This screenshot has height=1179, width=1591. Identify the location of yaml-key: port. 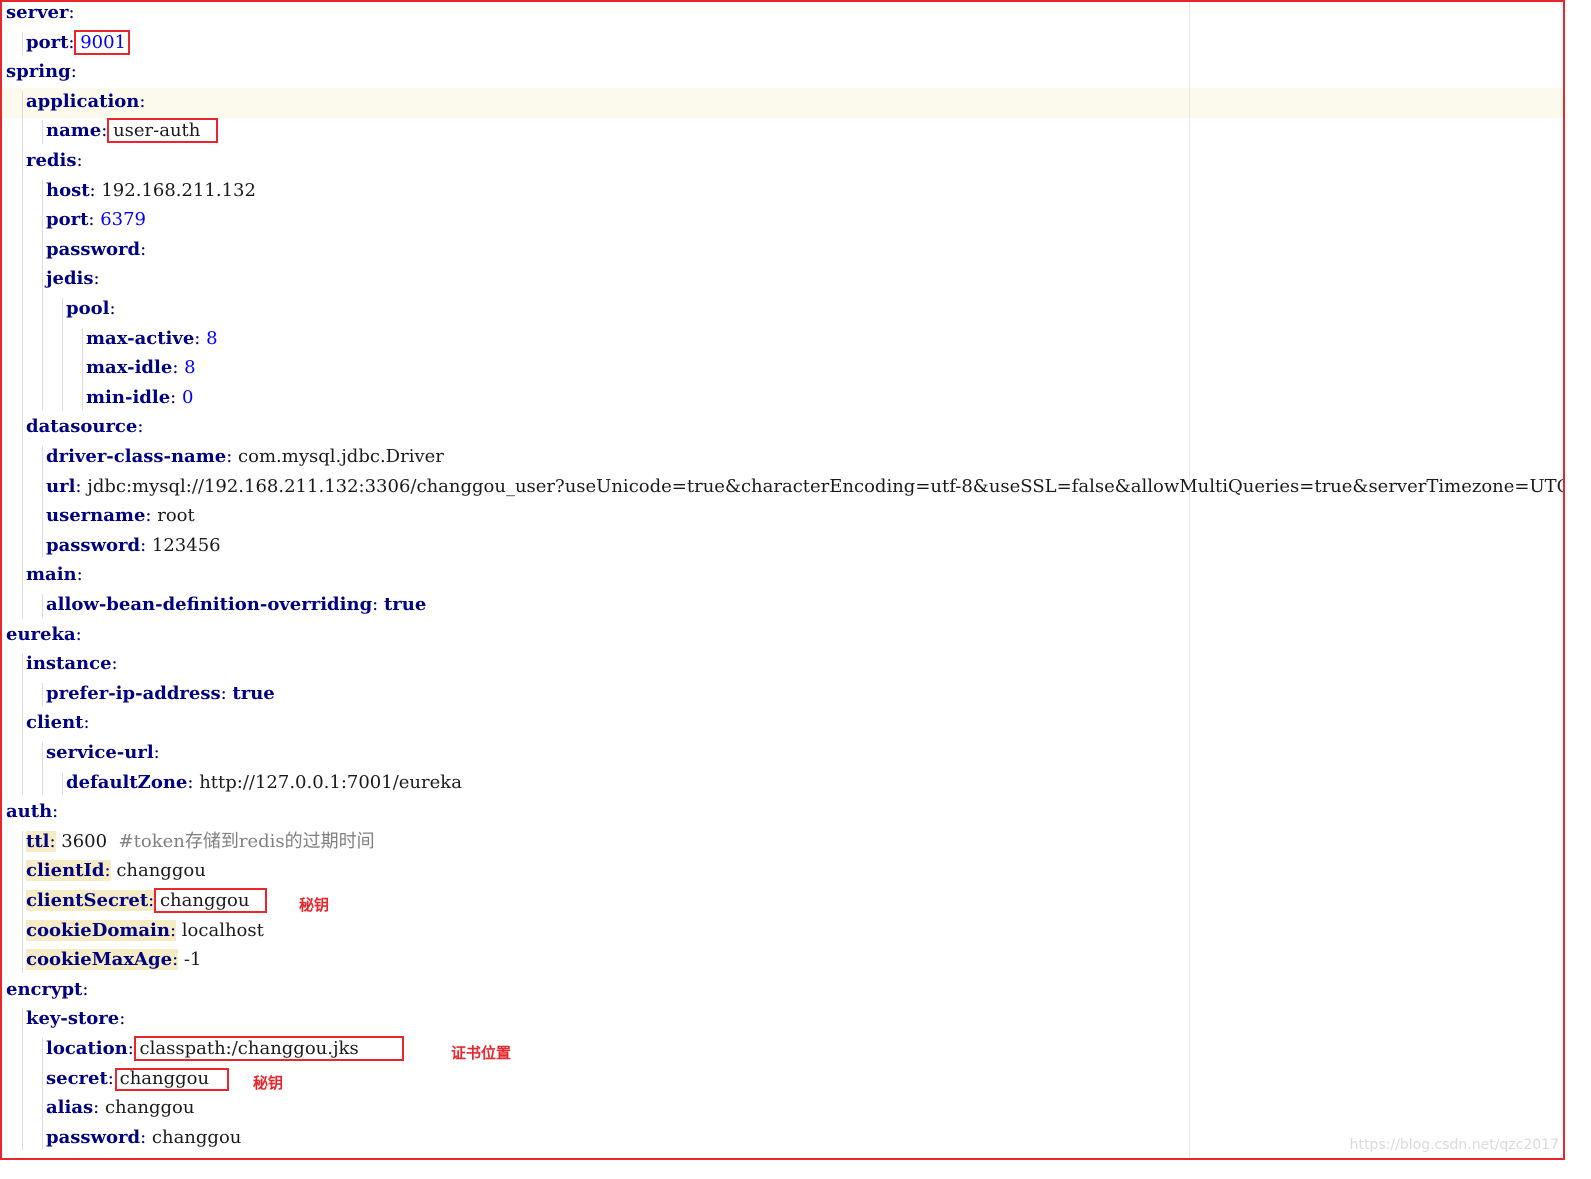
(67, 220).